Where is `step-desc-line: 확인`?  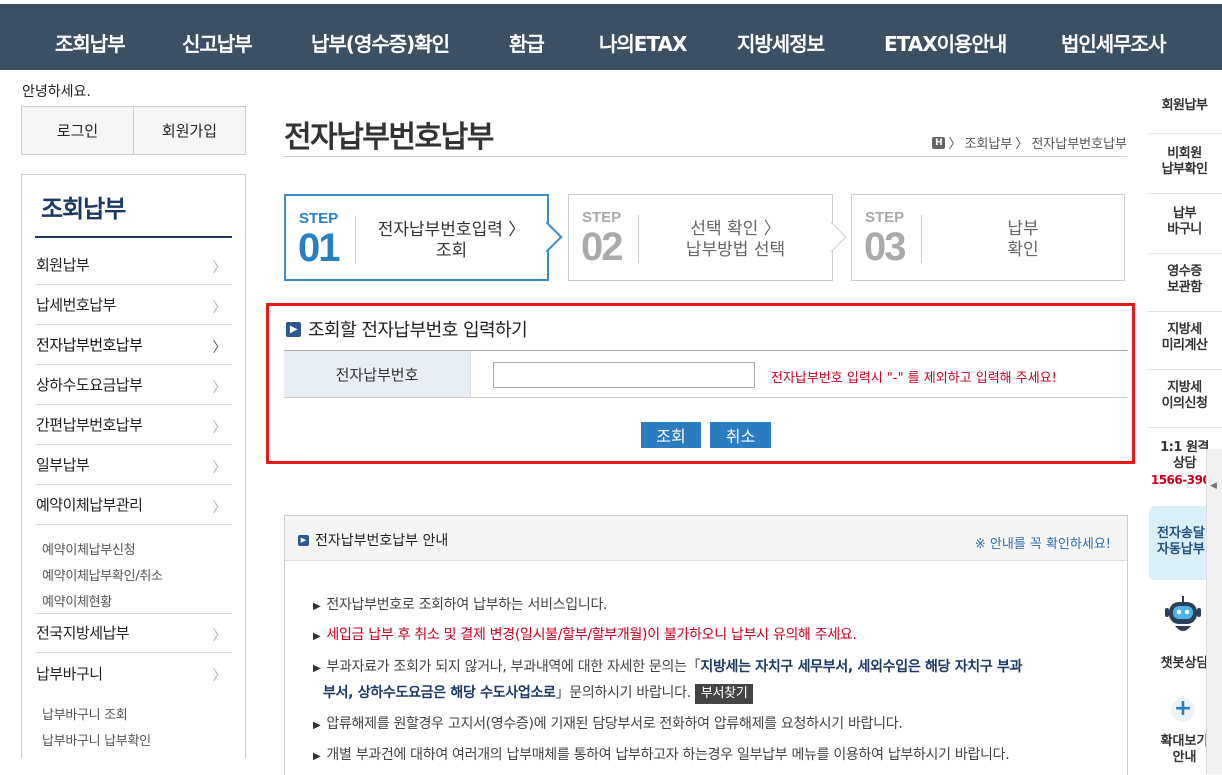
step-desc-line: 확인 is located at coordinates (1023, 250).